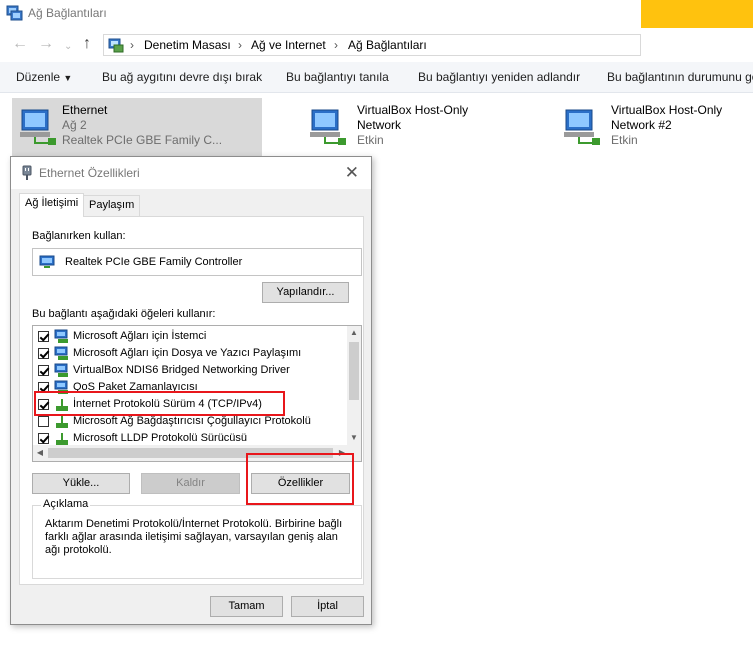 The width and height of the screenshot is (753, 648). Describe the element at coordinates (352, 173) in the screenshot. I see `close-icon: ✕` at that location.